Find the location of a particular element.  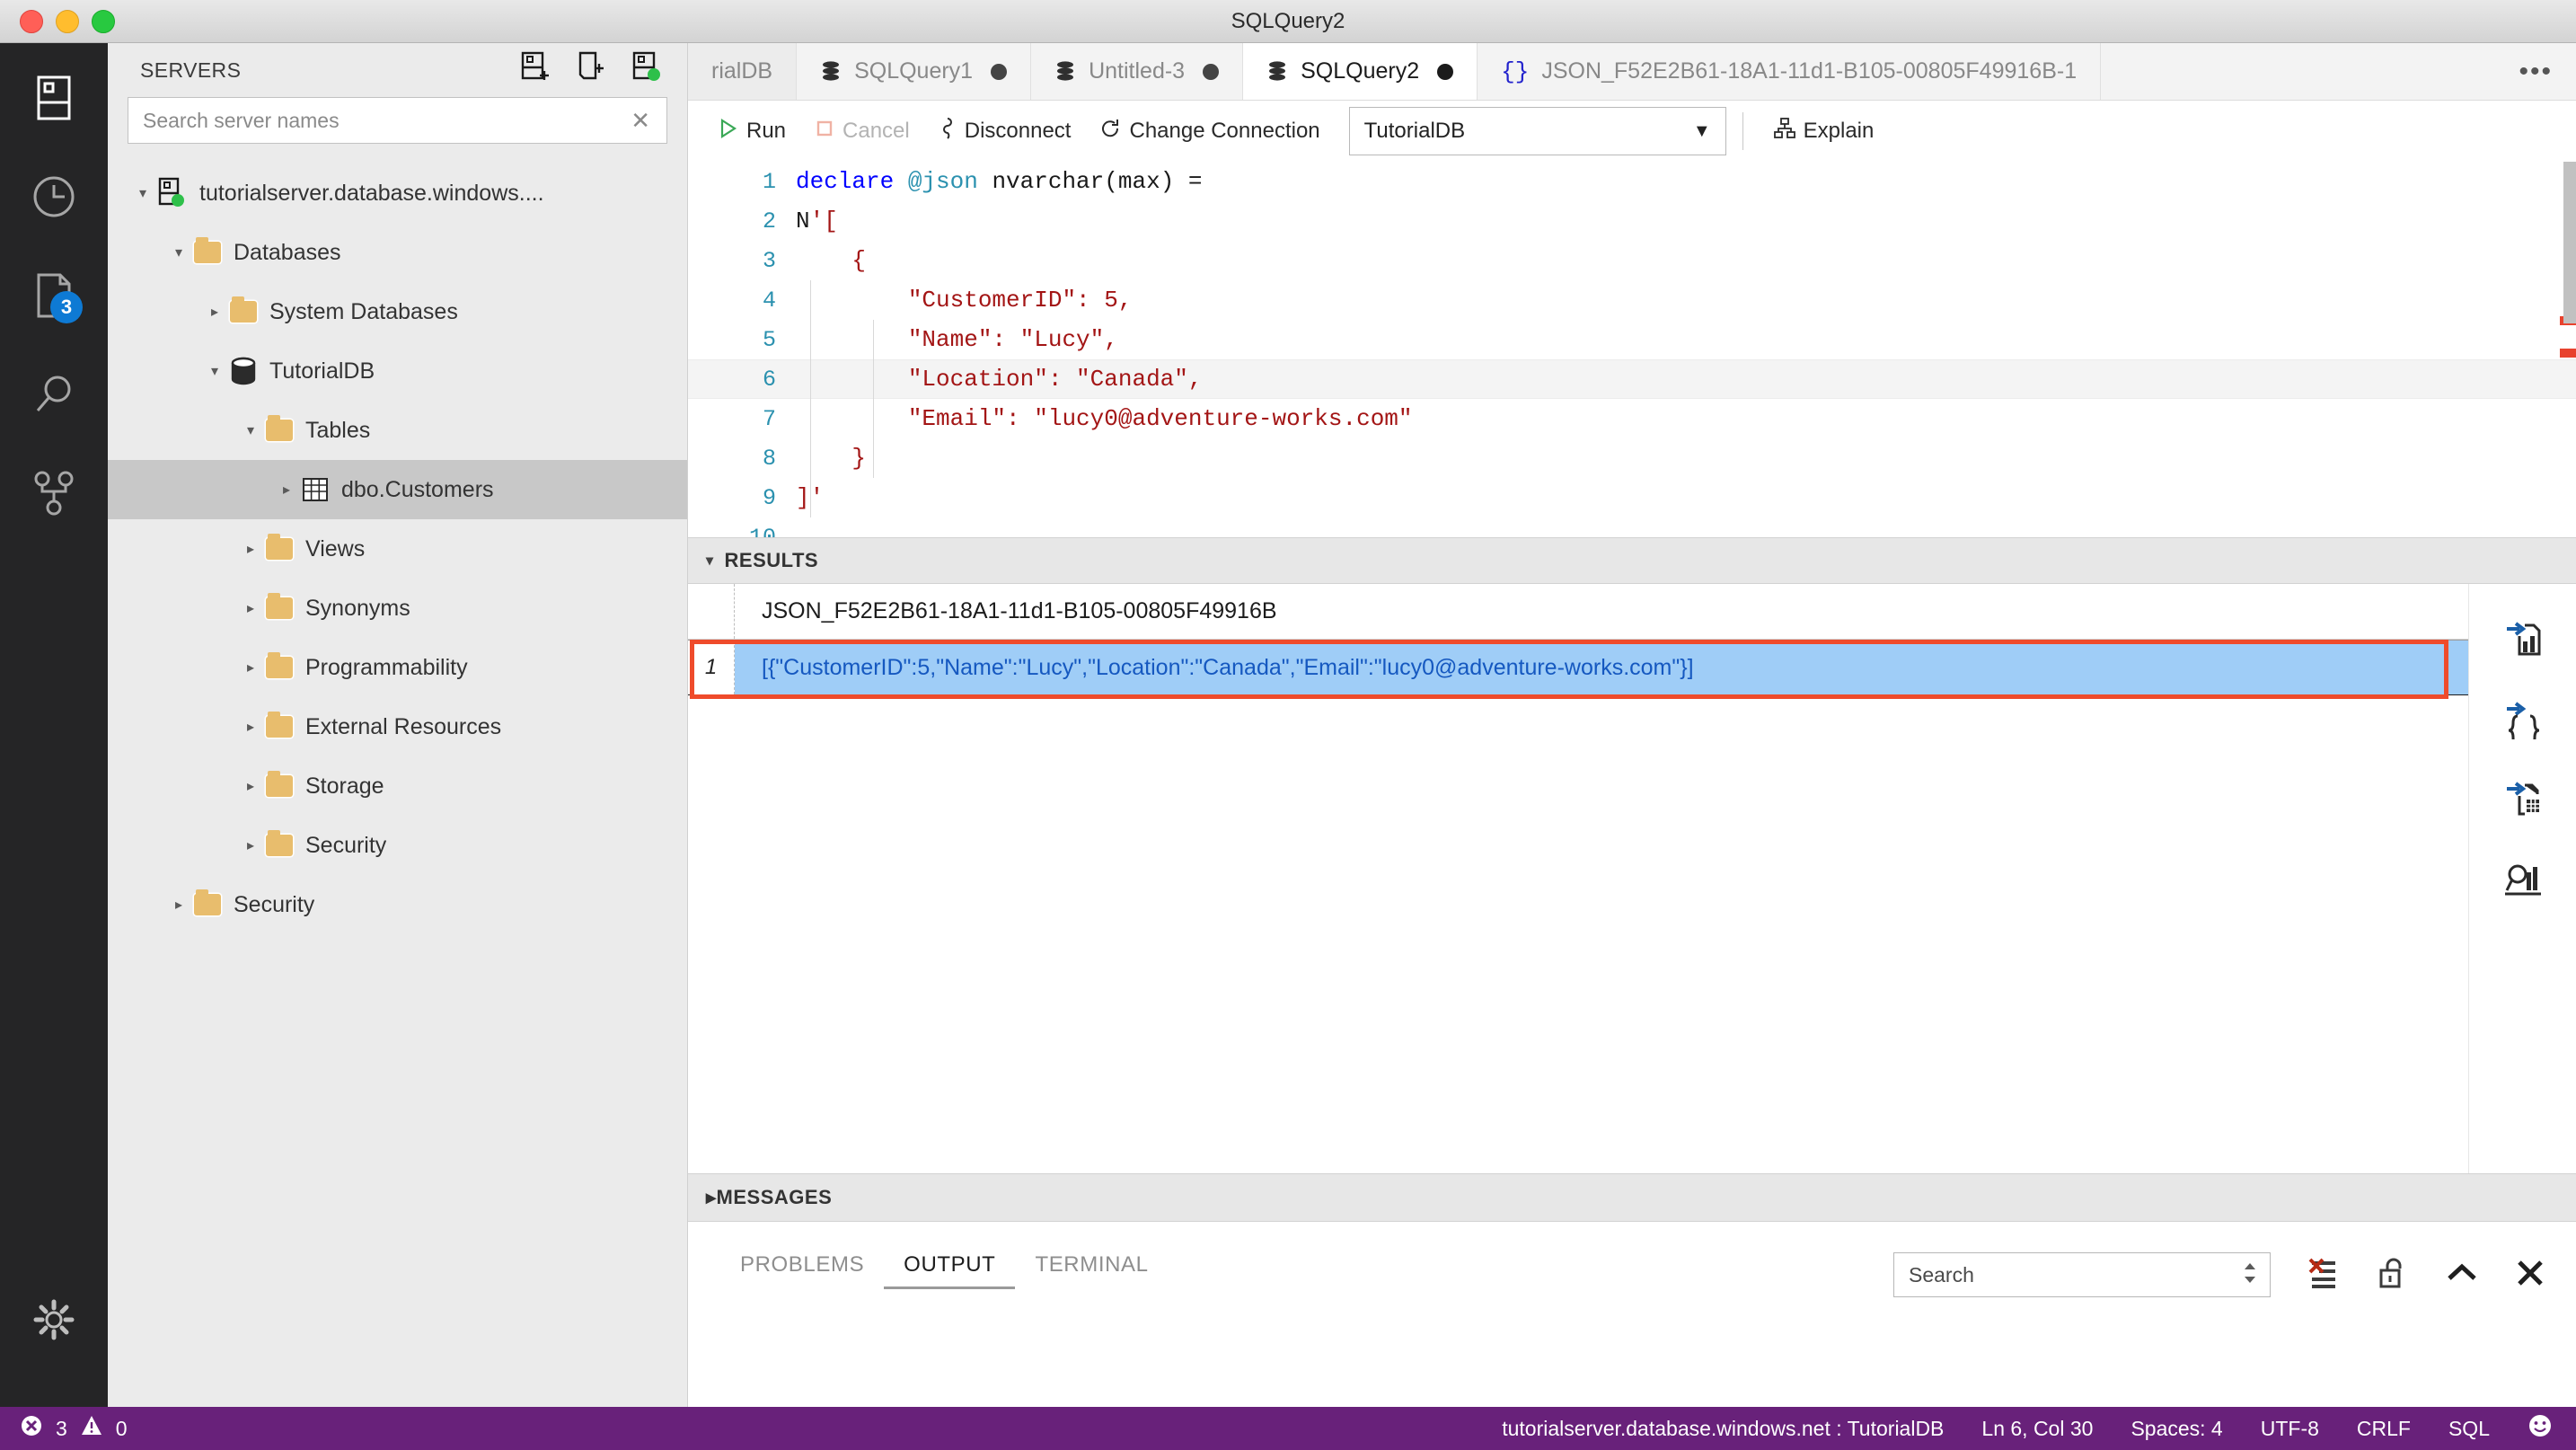

results-collapse-icon: ▾ is located at coordinates (710, 561).